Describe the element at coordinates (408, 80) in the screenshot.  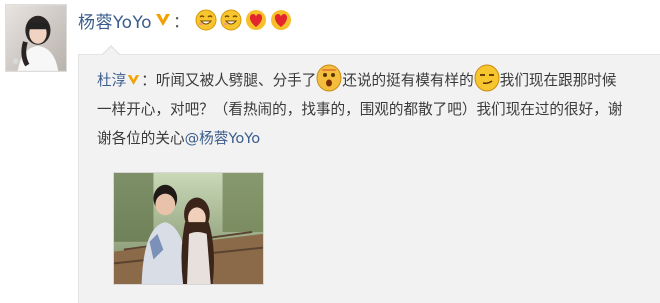
I see `repost-text-part-2: 还说的挺有模有样的` at that location.